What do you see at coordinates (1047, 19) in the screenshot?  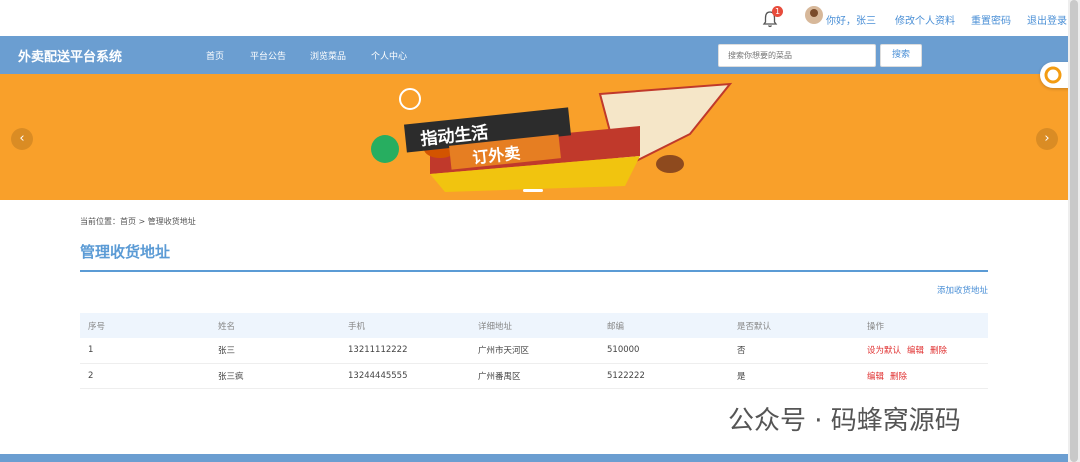 I see `logout-link: 退出登录` at bounding box center [1047, 19].